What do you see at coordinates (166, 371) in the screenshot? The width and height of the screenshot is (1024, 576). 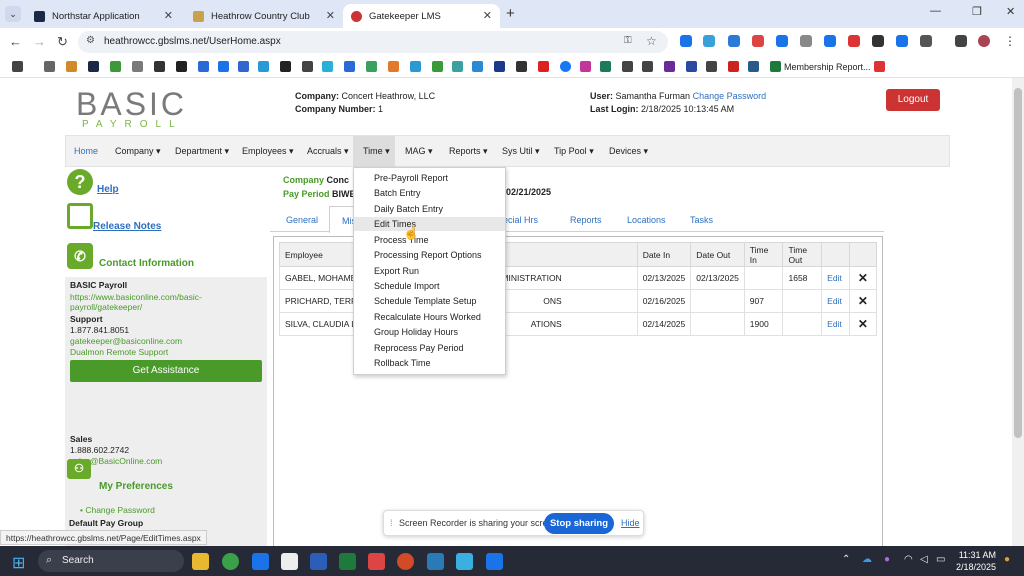 I see `get-assistance-button: Get Assistance` at bounding box center [166, 371].